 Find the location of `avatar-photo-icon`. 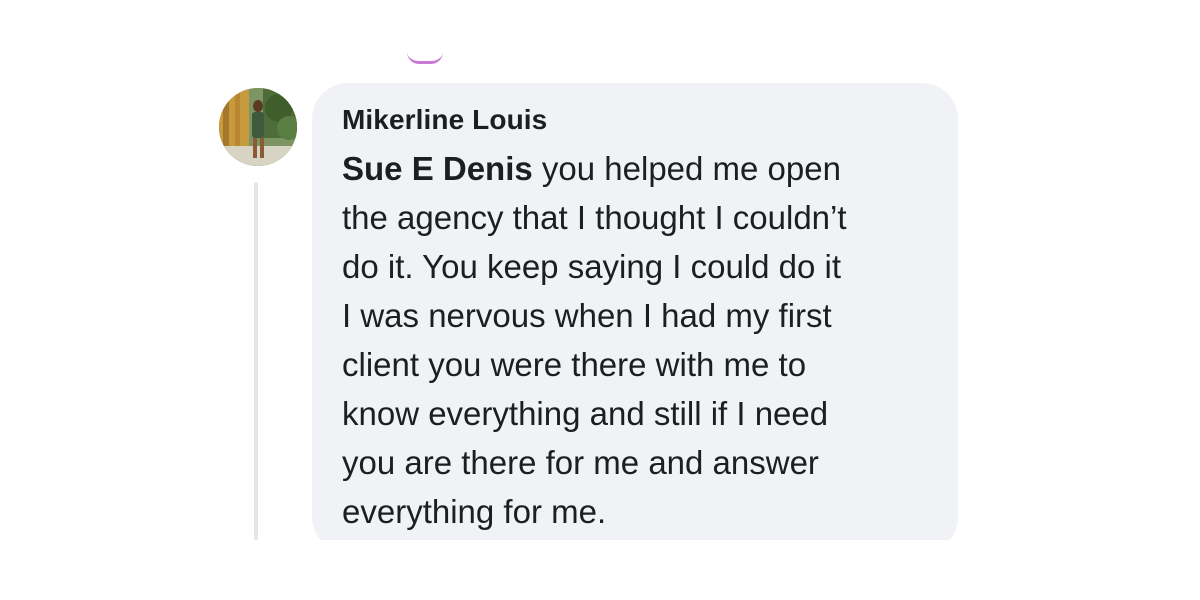

avatar-photo-icon is located at coordinates (258, 127).